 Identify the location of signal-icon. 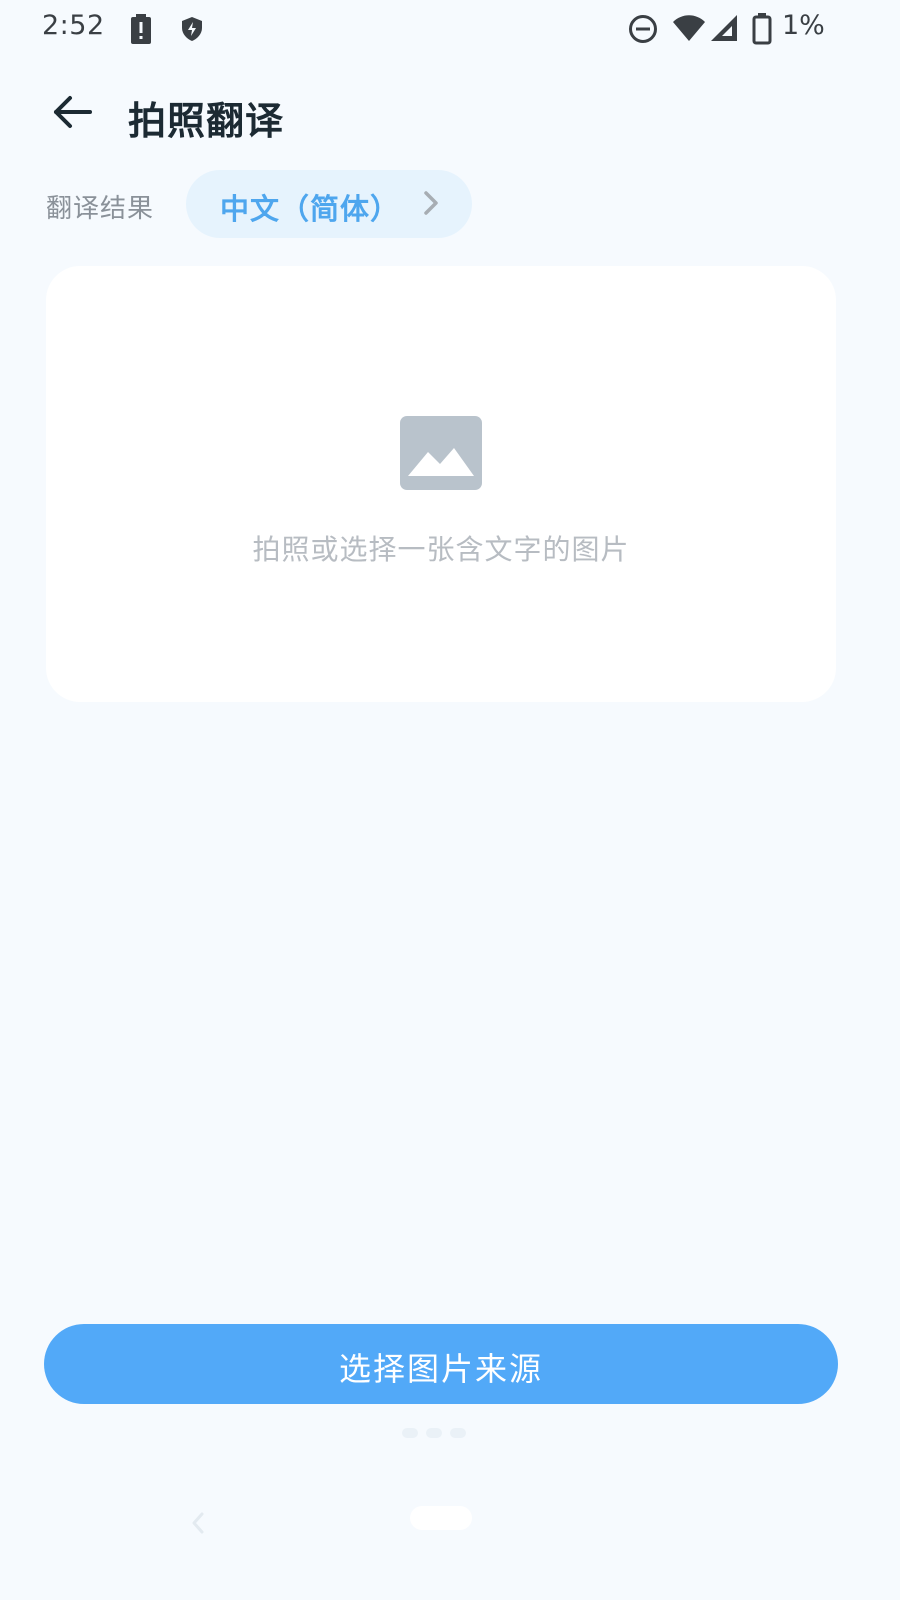
(724, 30).